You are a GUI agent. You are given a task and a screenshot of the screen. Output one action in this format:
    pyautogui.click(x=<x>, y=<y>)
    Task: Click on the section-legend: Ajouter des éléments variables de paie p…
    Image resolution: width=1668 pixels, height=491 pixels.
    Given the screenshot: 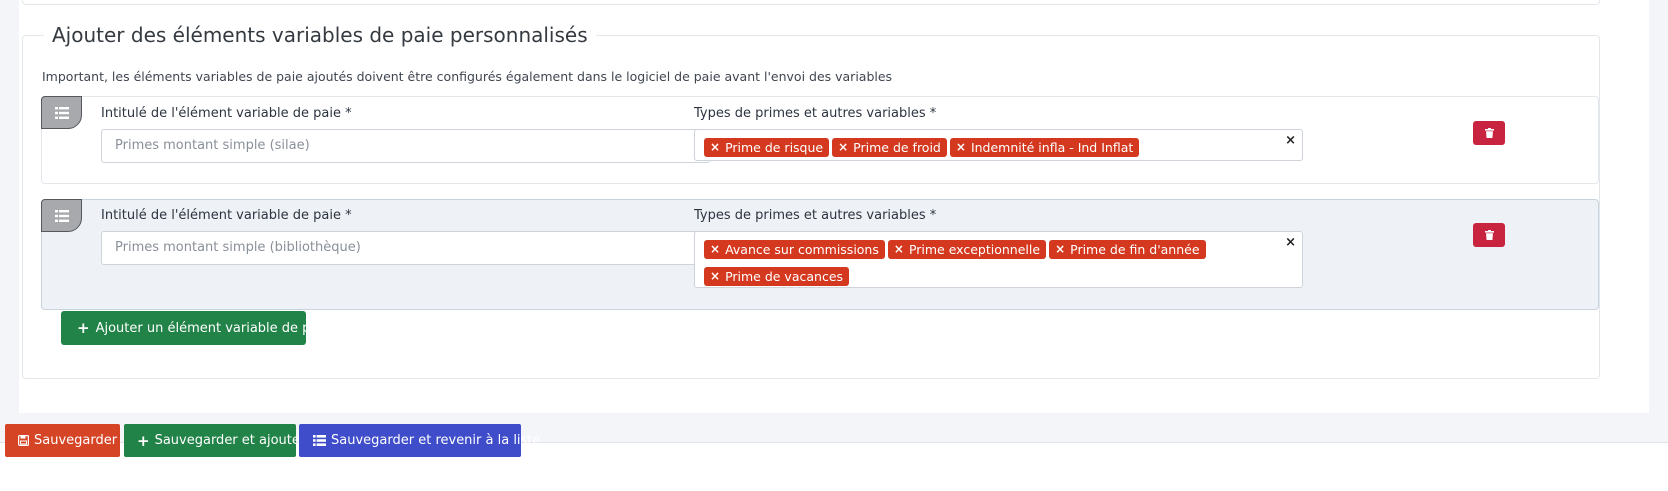 What is the action you would take?
    pyautogui.click(x=320, y=35)
    